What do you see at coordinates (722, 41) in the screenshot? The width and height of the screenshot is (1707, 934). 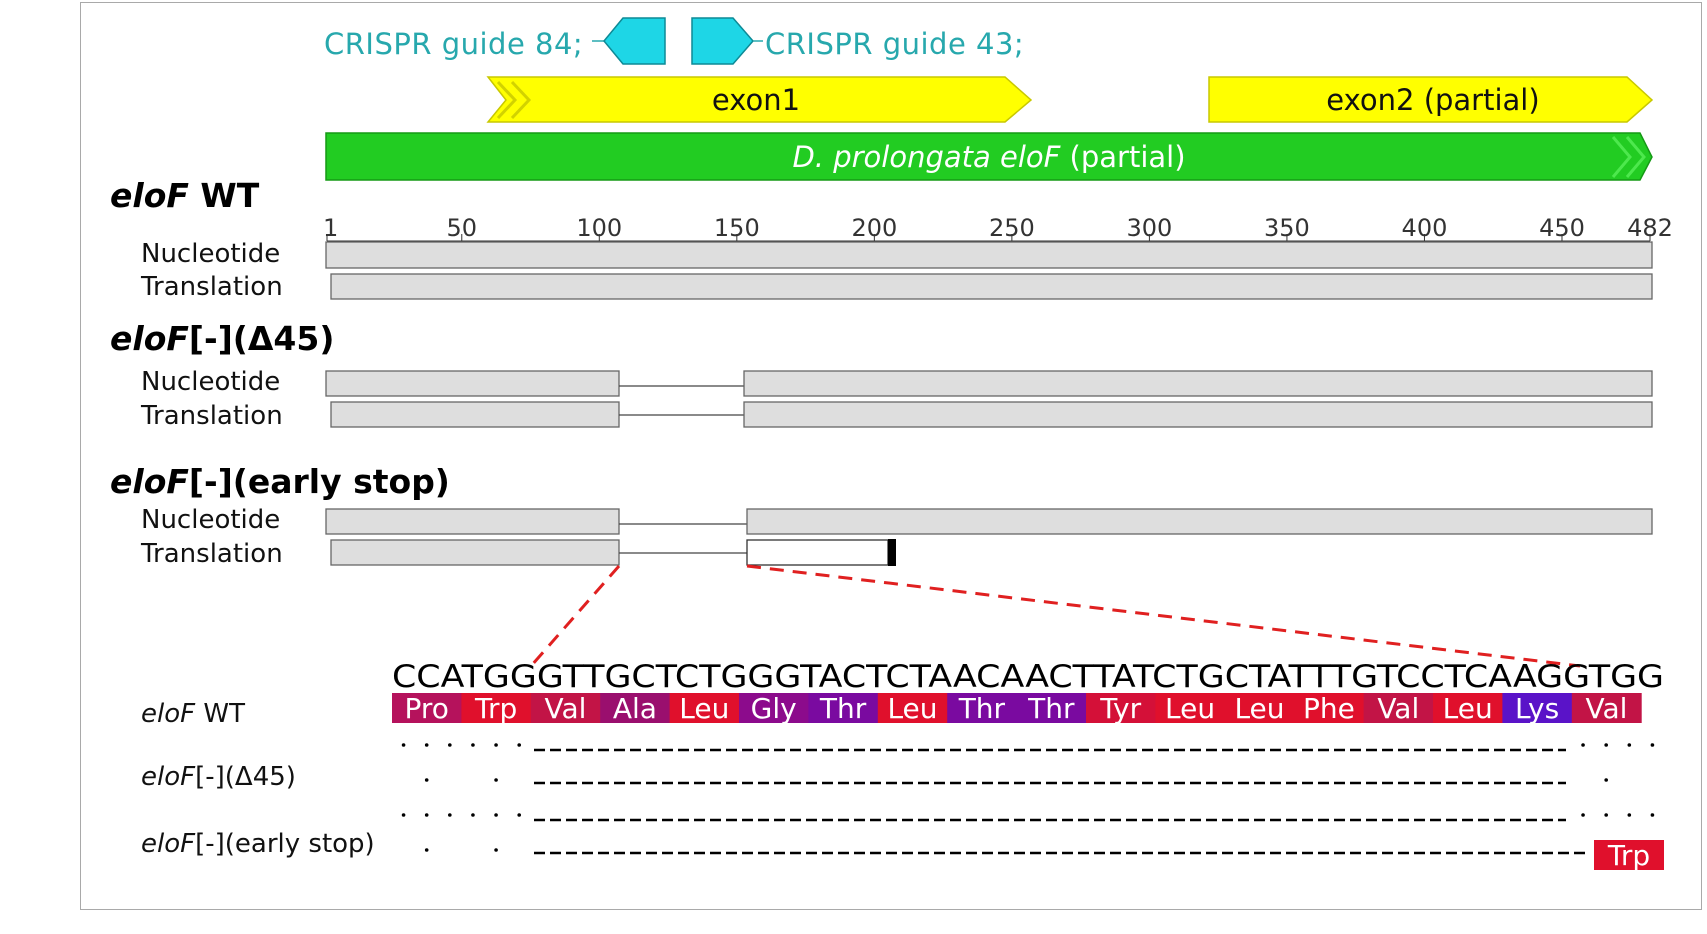 I see `guide-43-arrow` at bounding box center [722, 41].